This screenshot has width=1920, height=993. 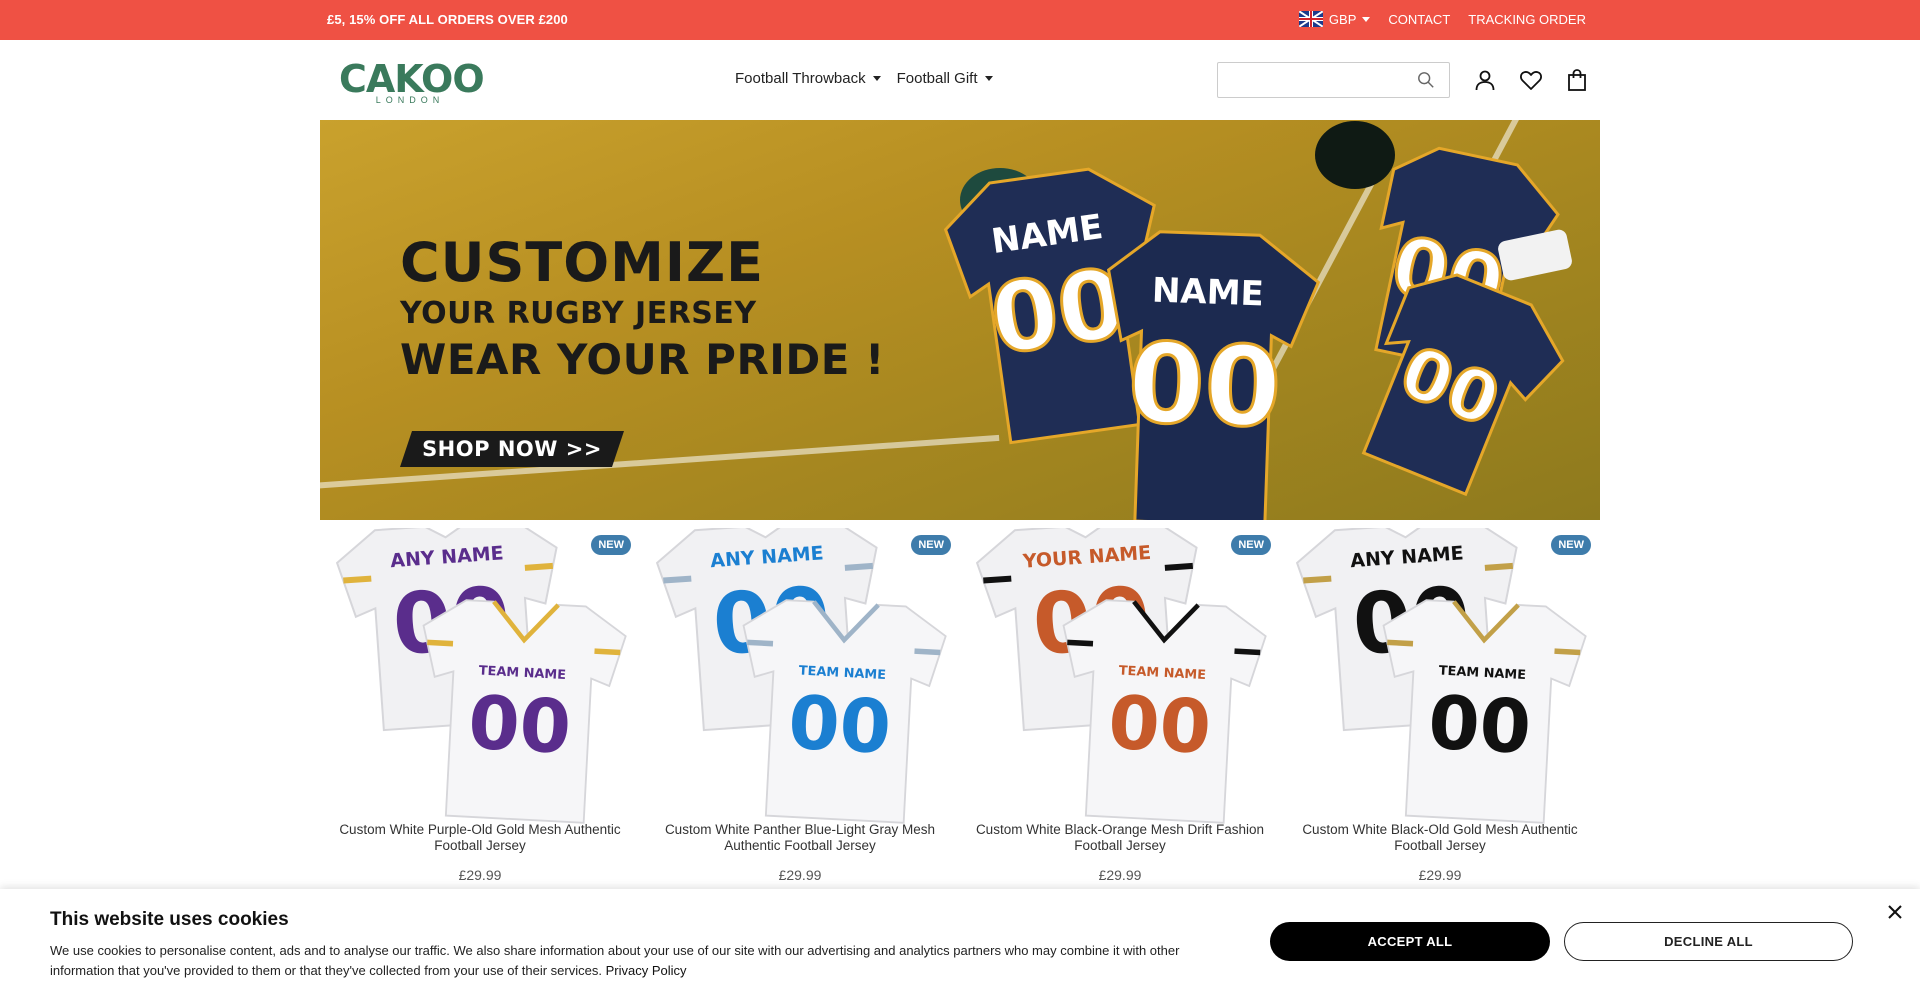 What do you see at coordinates (937, 78) in the screenshot?
I see `nav-label: Football Gift` at bounding box center [937, 78].